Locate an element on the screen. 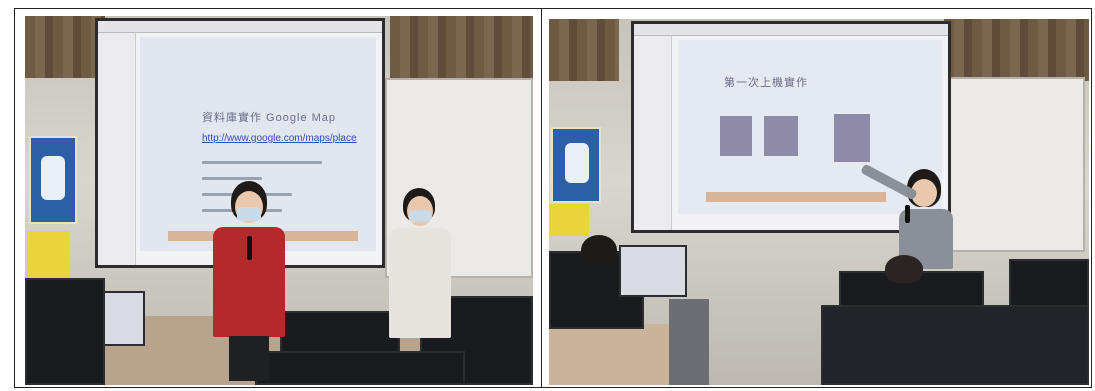  slide-title: 資料庫實作 Google Map is located at coordinates (269, 118).